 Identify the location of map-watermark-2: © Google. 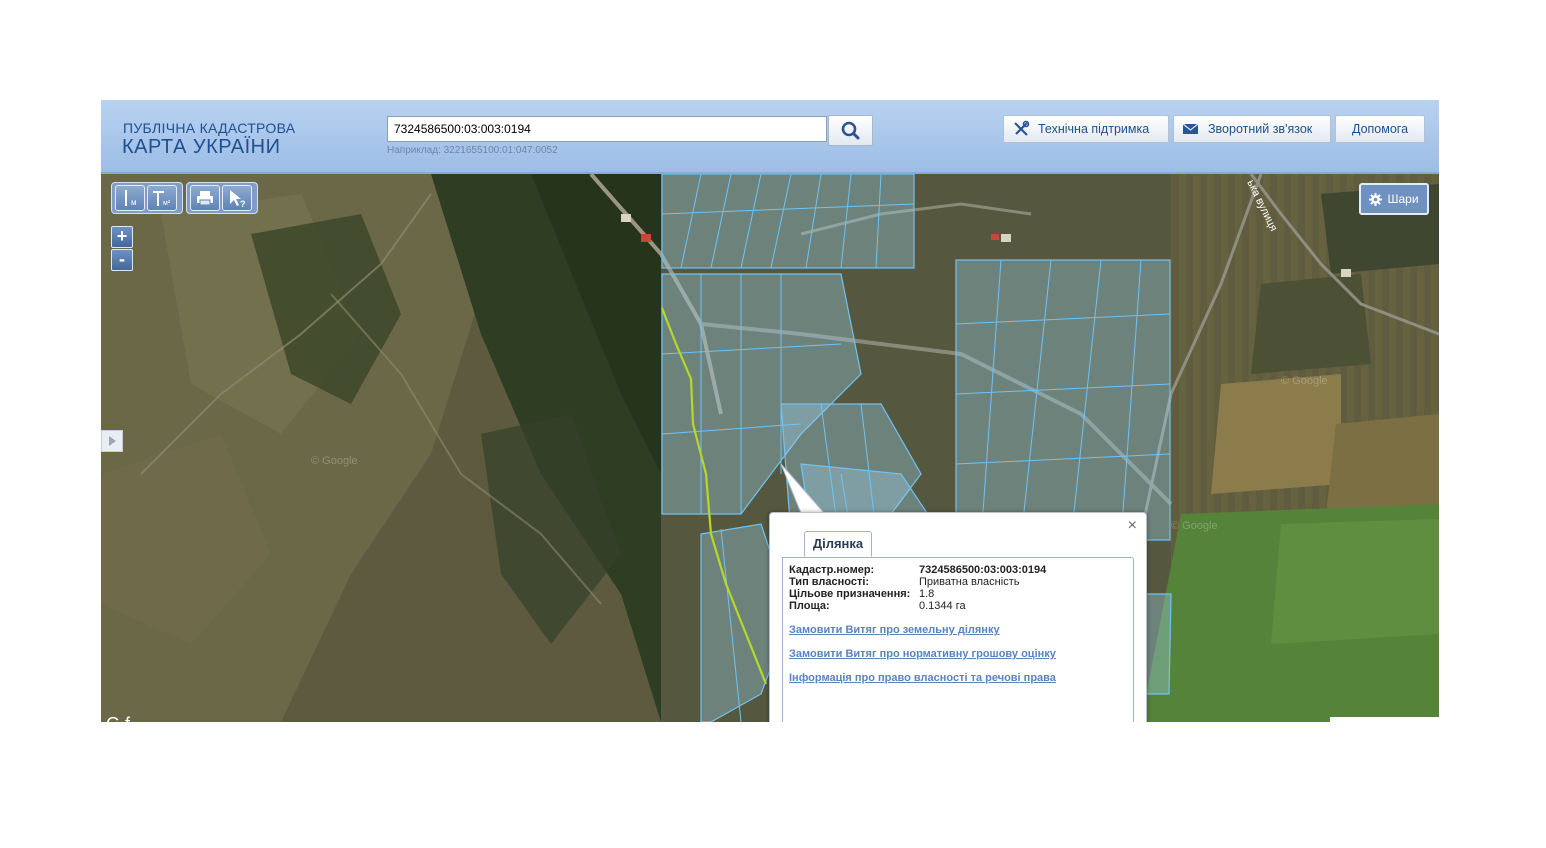
(1304, 381).